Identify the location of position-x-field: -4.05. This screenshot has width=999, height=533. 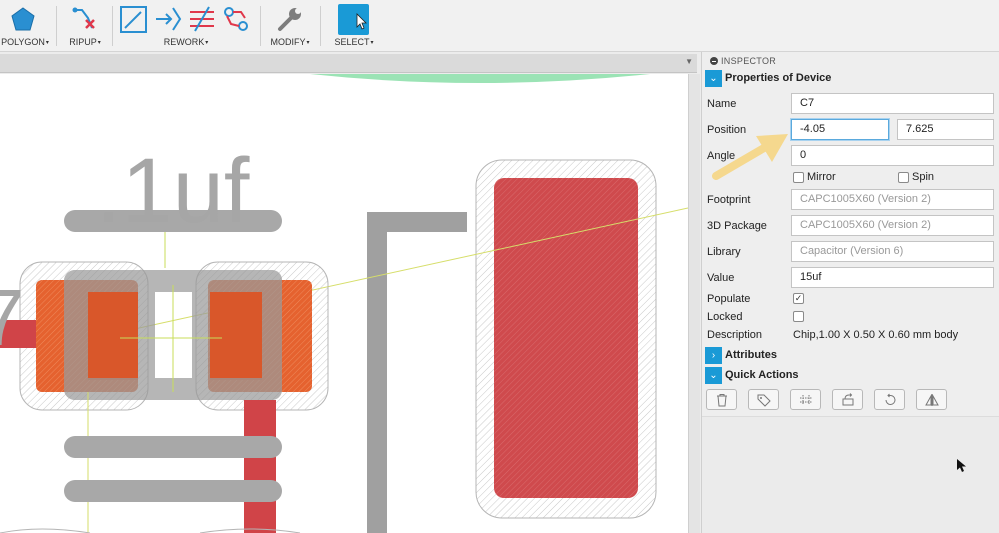
(840, 129).